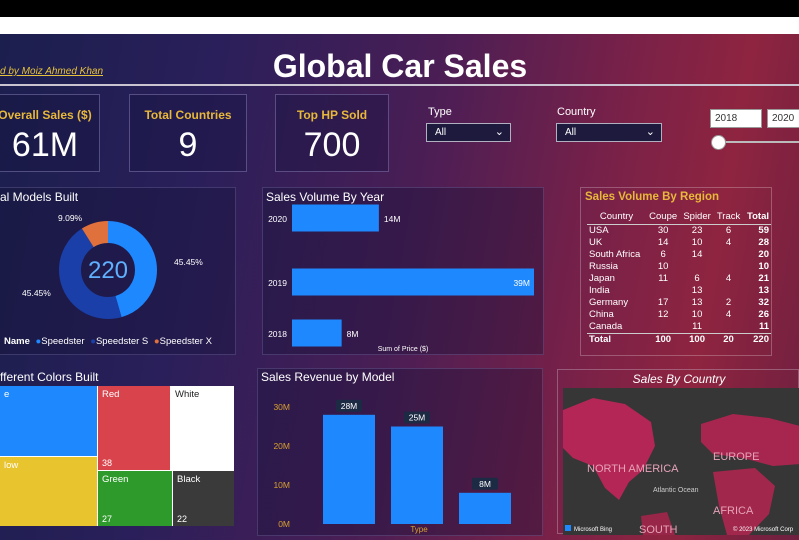 Image resolution: width=799 pixels, height=540 pixels. I want to click on sales-map-title: Sales By Country, so click(679, 379).